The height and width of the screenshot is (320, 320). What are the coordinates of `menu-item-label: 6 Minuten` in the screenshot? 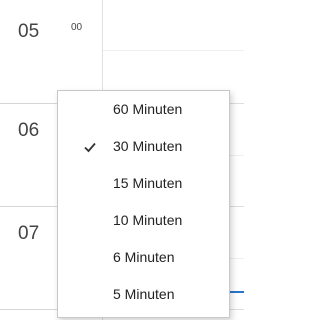 It's located at (144, 257).